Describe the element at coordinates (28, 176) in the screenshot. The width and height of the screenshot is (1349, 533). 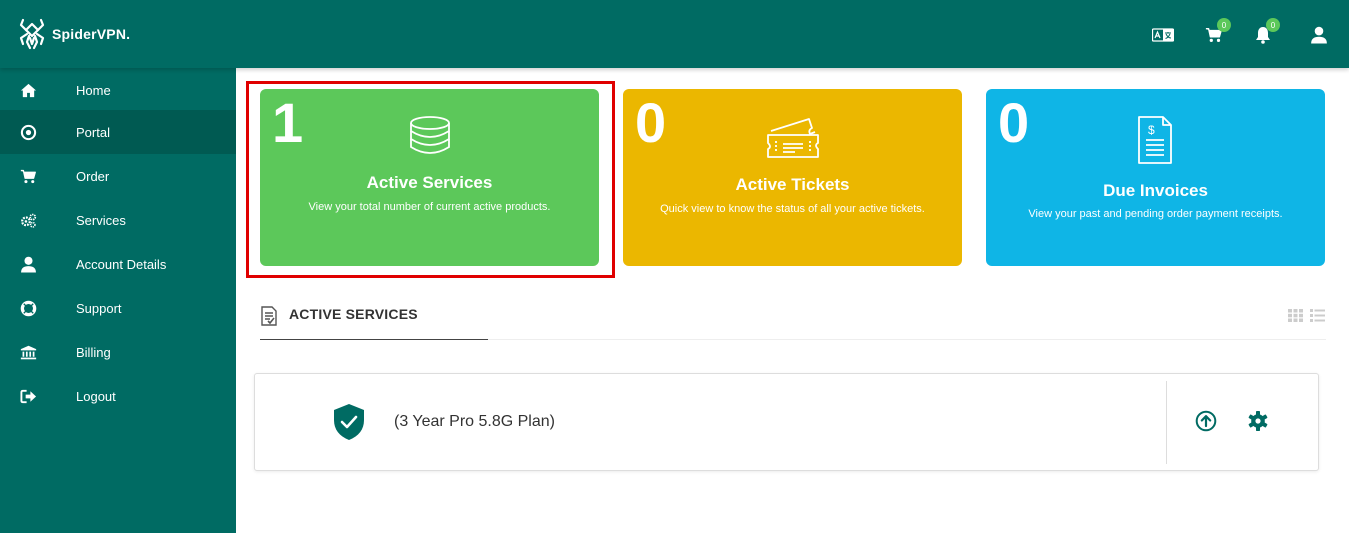
I see `cart-icon` at that location.